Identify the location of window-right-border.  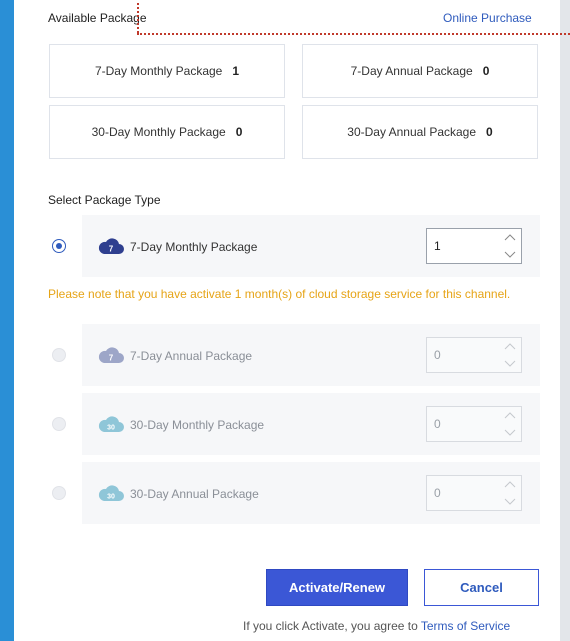
(565, 320).